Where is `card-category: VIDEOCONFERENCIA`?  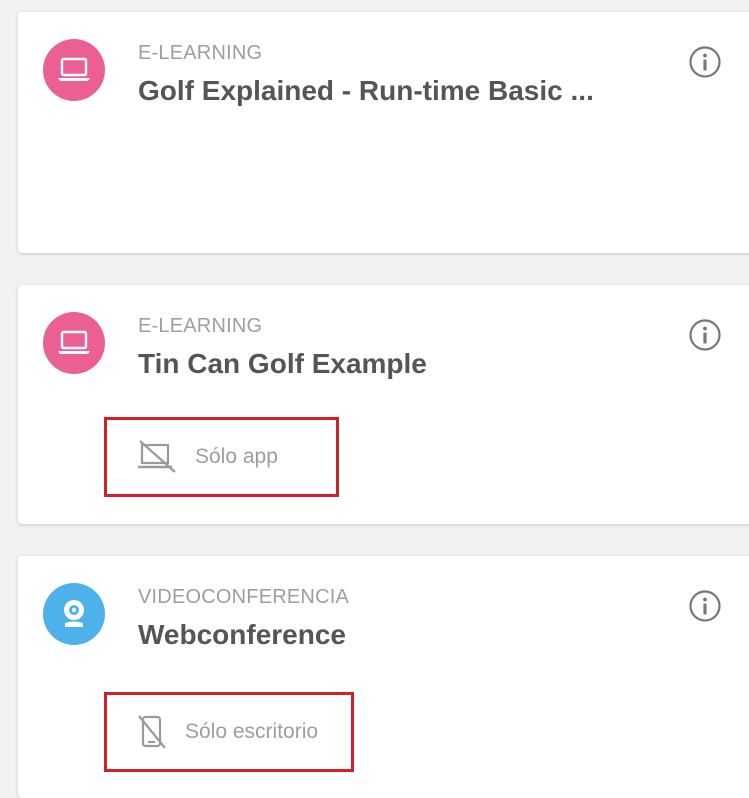
card-category: VIDEOCONFERENCIA is located at coordinates (244, 597).